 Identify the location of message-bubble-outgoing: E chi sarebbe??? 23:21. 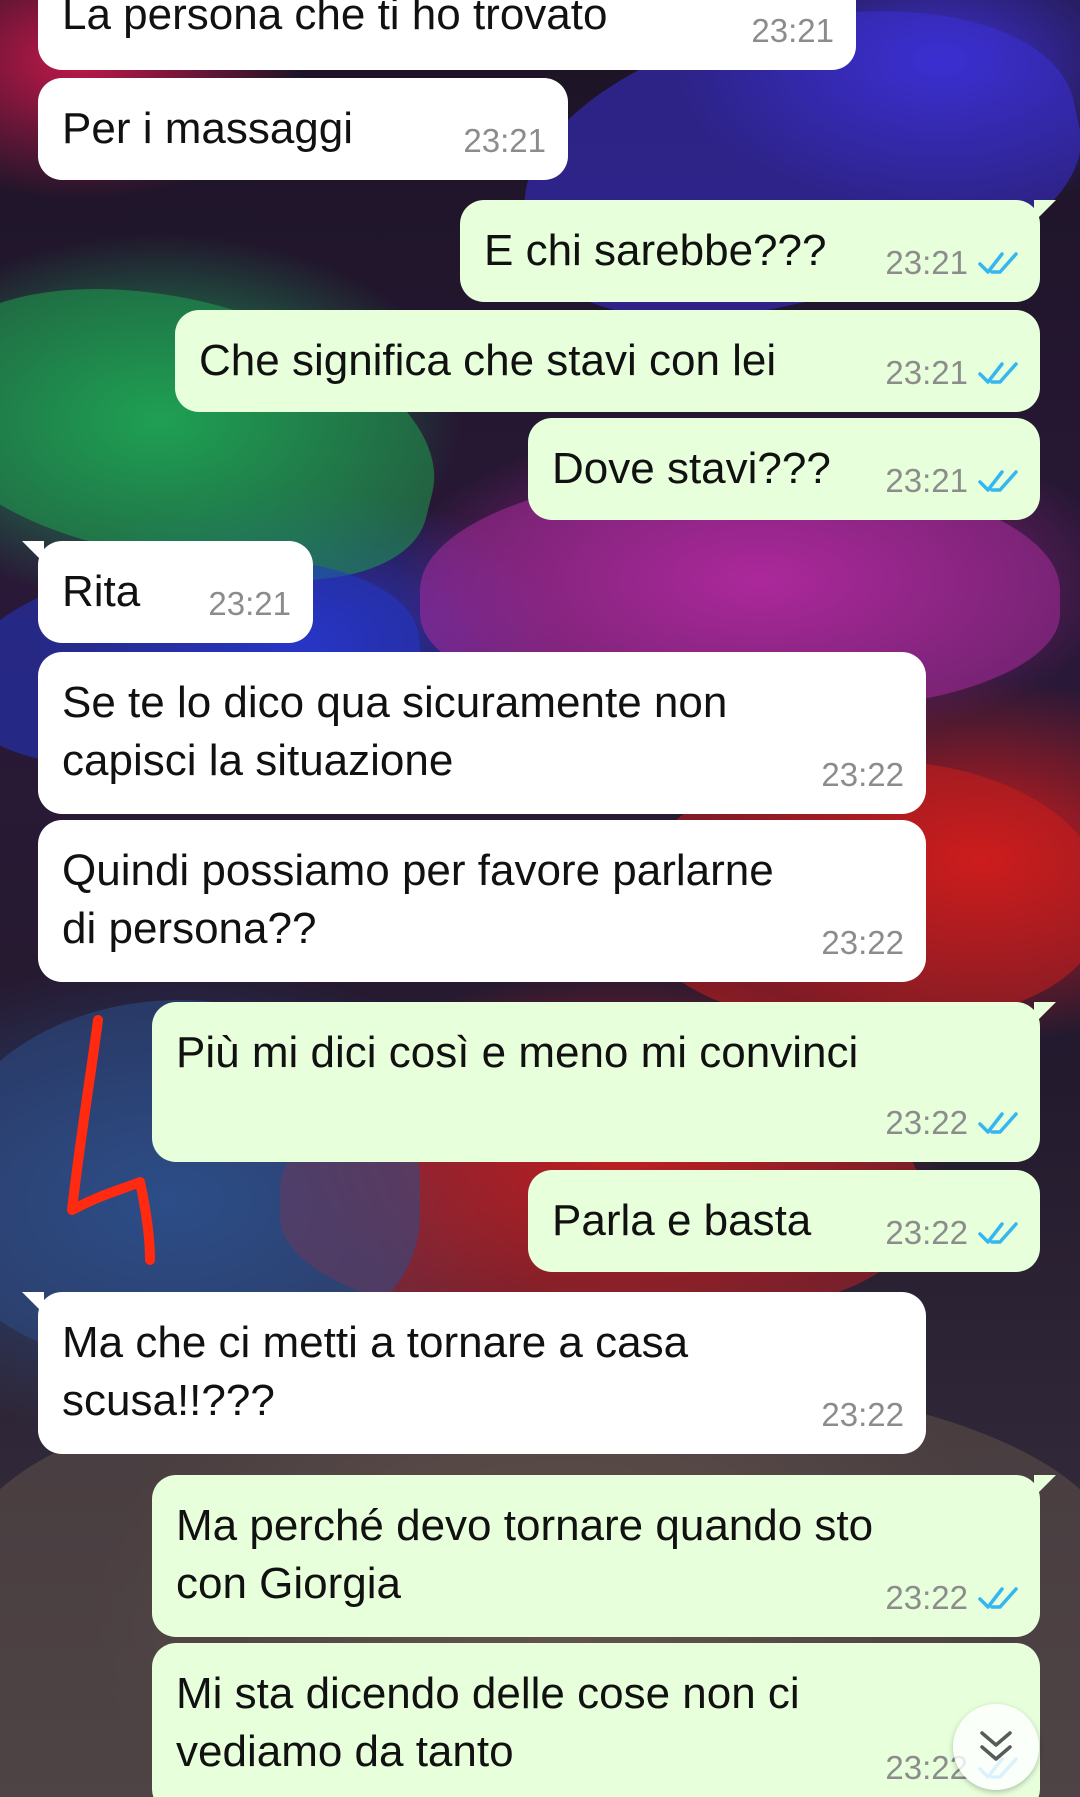
(758, 251).